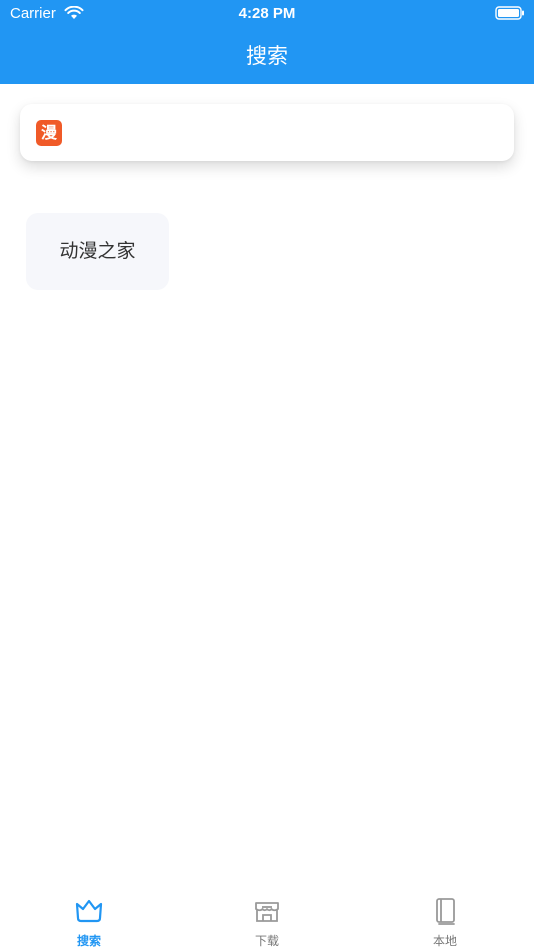 The image size is (534, 950). What do you see at coordinates (97, 251) in the screenshot?
I see `history-chip: 动漫之家` at bounding box center [97, 251].